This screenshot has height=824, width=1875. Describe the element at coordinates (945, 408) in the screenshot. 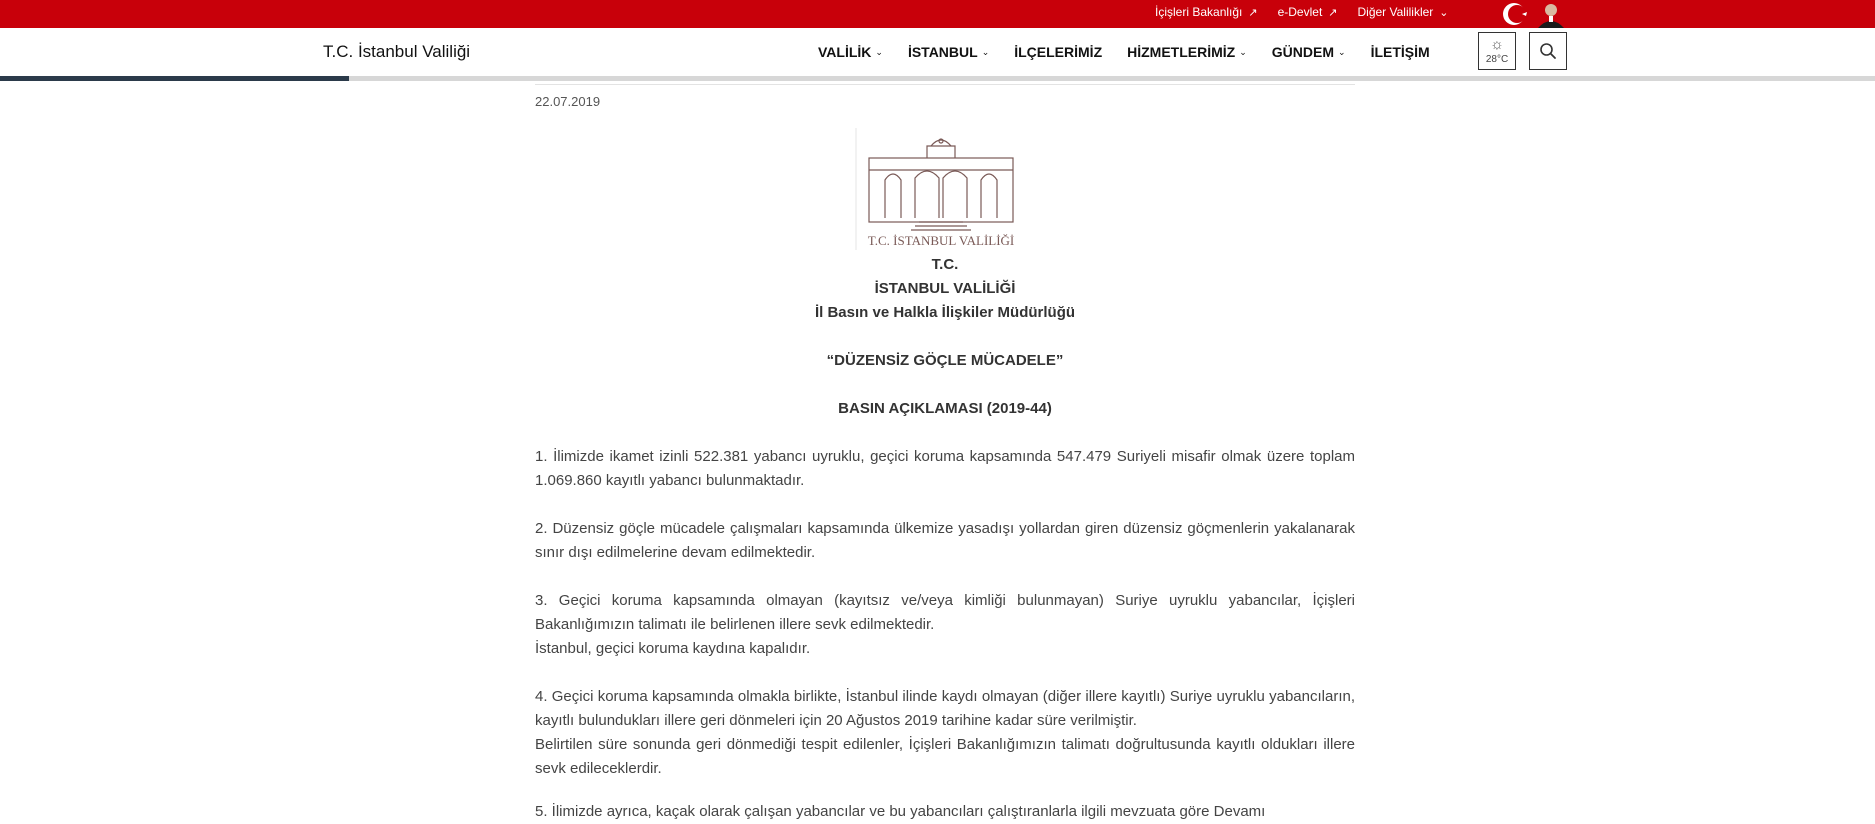

I see `press-release-number: BASIN AÇIKLAMASI (2019-44)` at that location.